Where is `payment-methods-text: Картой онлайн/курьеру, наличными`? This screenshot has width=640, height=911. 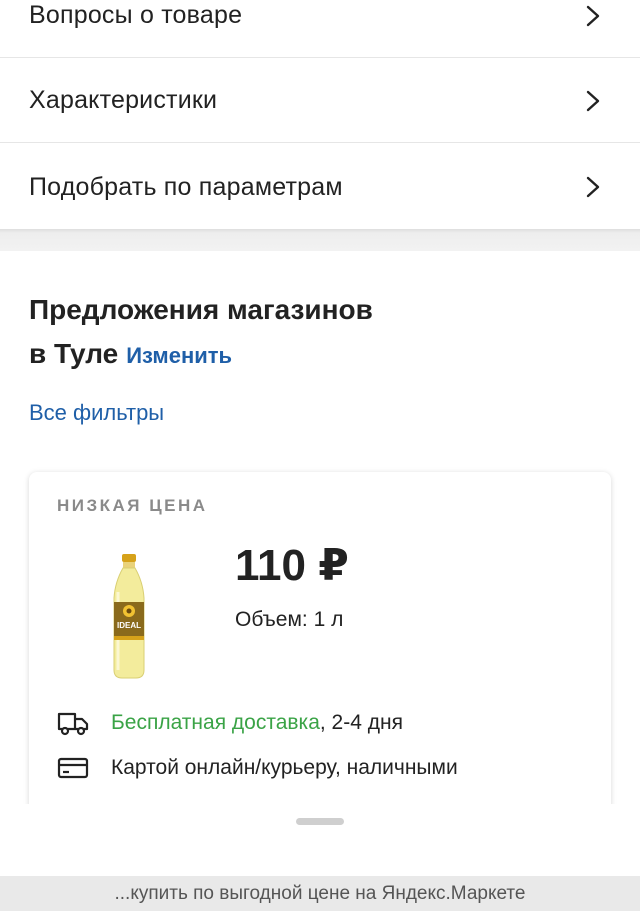
payment-methods-text: Картой онлайн/курьеру, наличными is located at coordinates (284, 767).